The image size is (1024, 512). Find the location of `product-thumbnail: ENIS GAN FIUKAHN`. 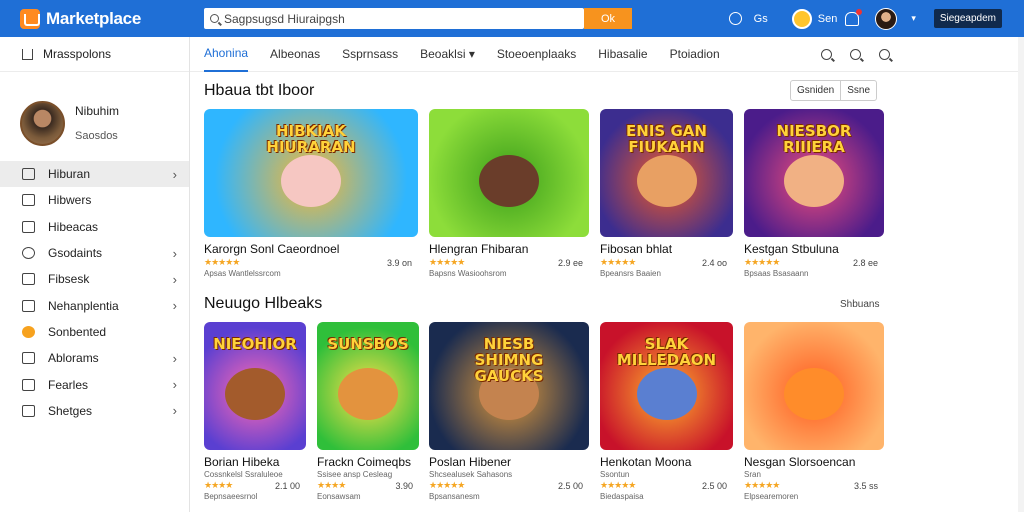

product-thumbnail: ENIS GAN FIUKAHN is located at coordinates (666, 173).